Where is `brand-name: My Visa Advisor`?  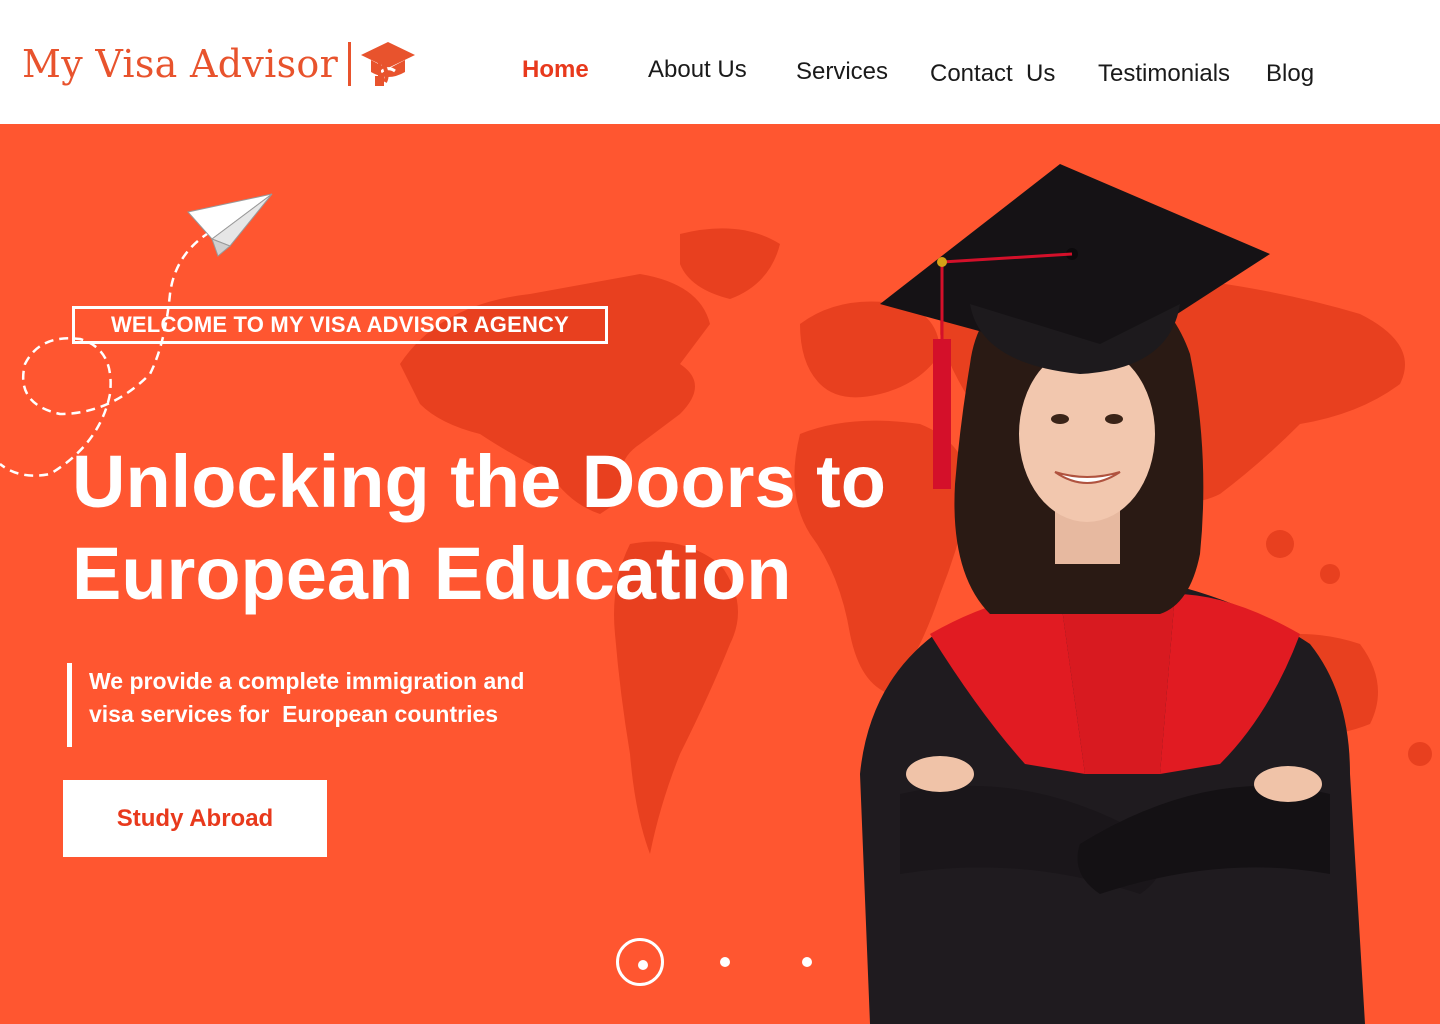 brand-name: My Visa Advisor is located at coordinates (180, 64).